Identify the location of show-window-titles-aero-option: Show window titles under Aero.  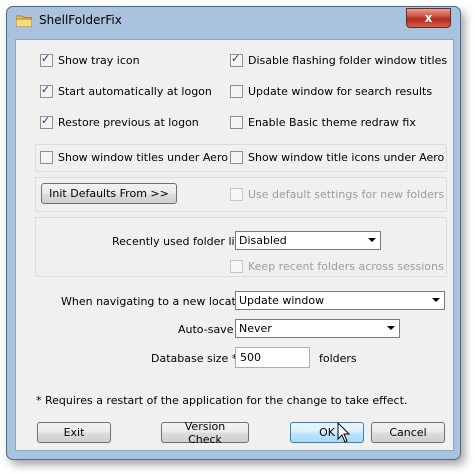
(134, 157).